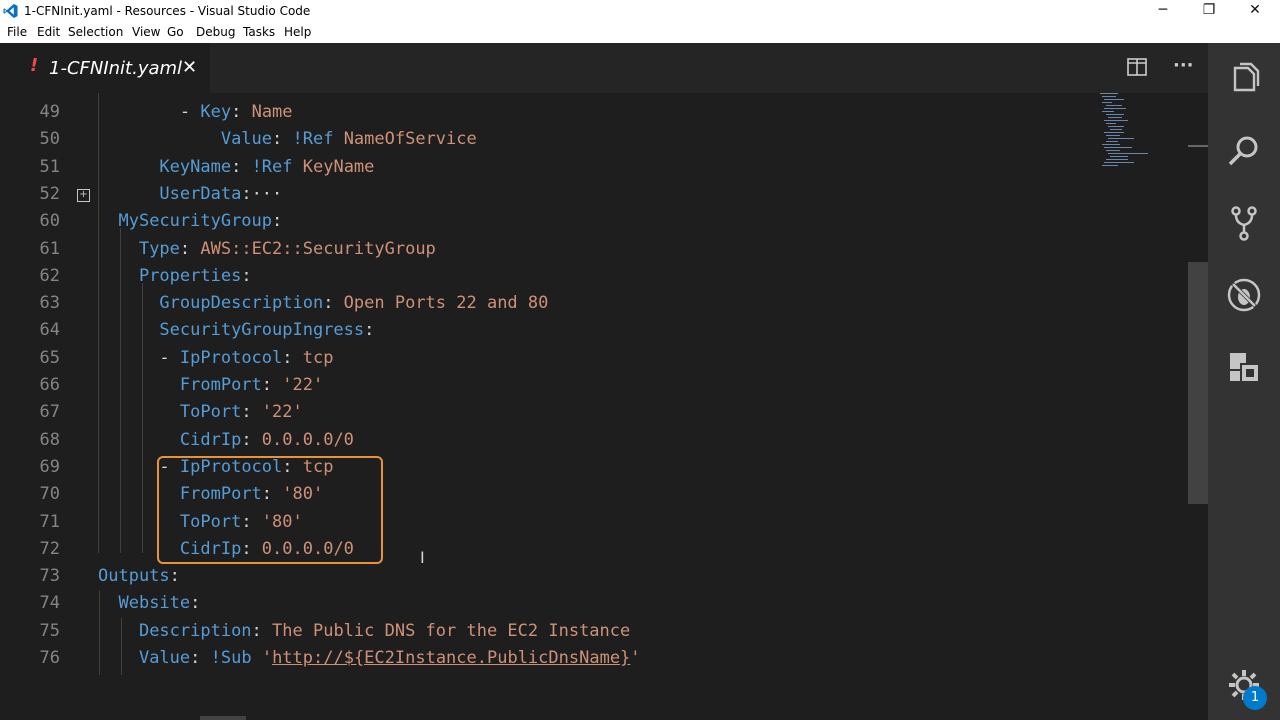 Image resolution: width=1280 pixels, height=720 pixels. I want to click on maximize-button: ❐, so click(1209, 10).